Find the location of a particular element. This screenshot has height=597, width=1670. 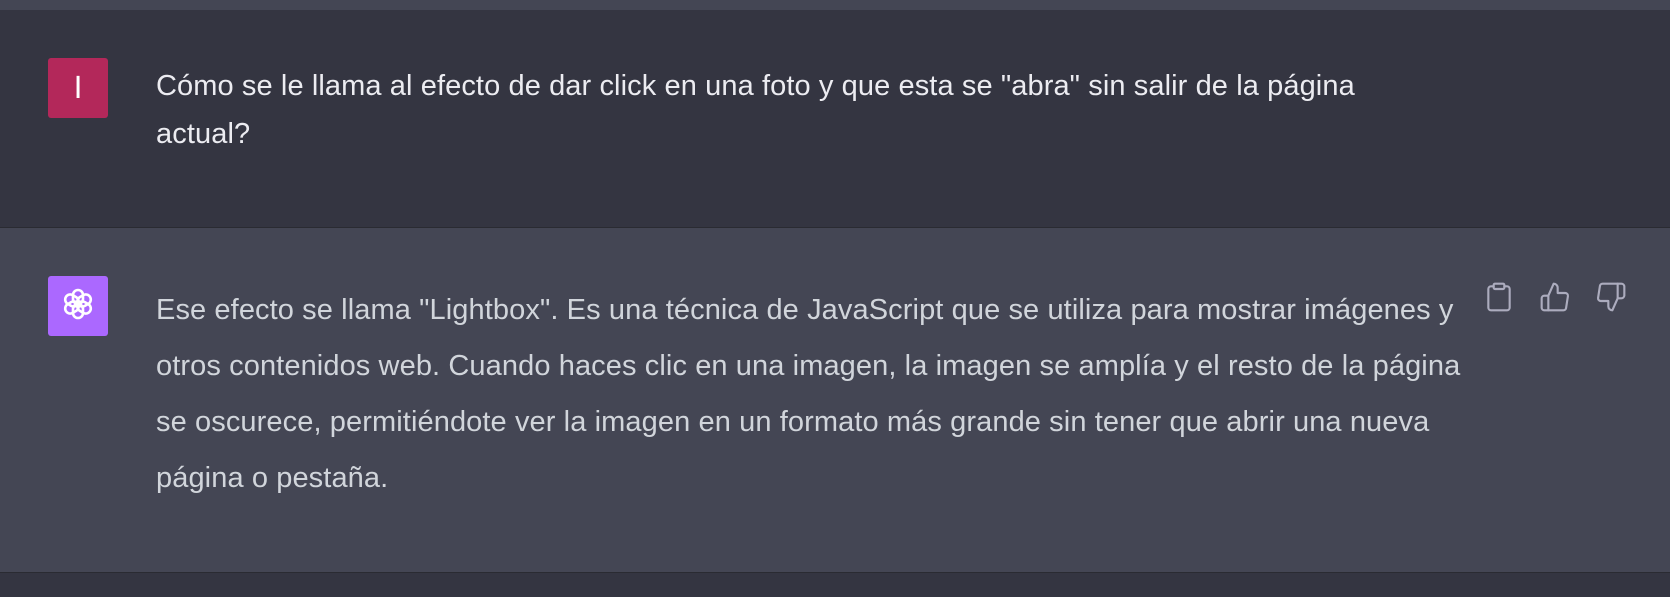

thumbs-down-icon is located at coordinates (1611, 299).